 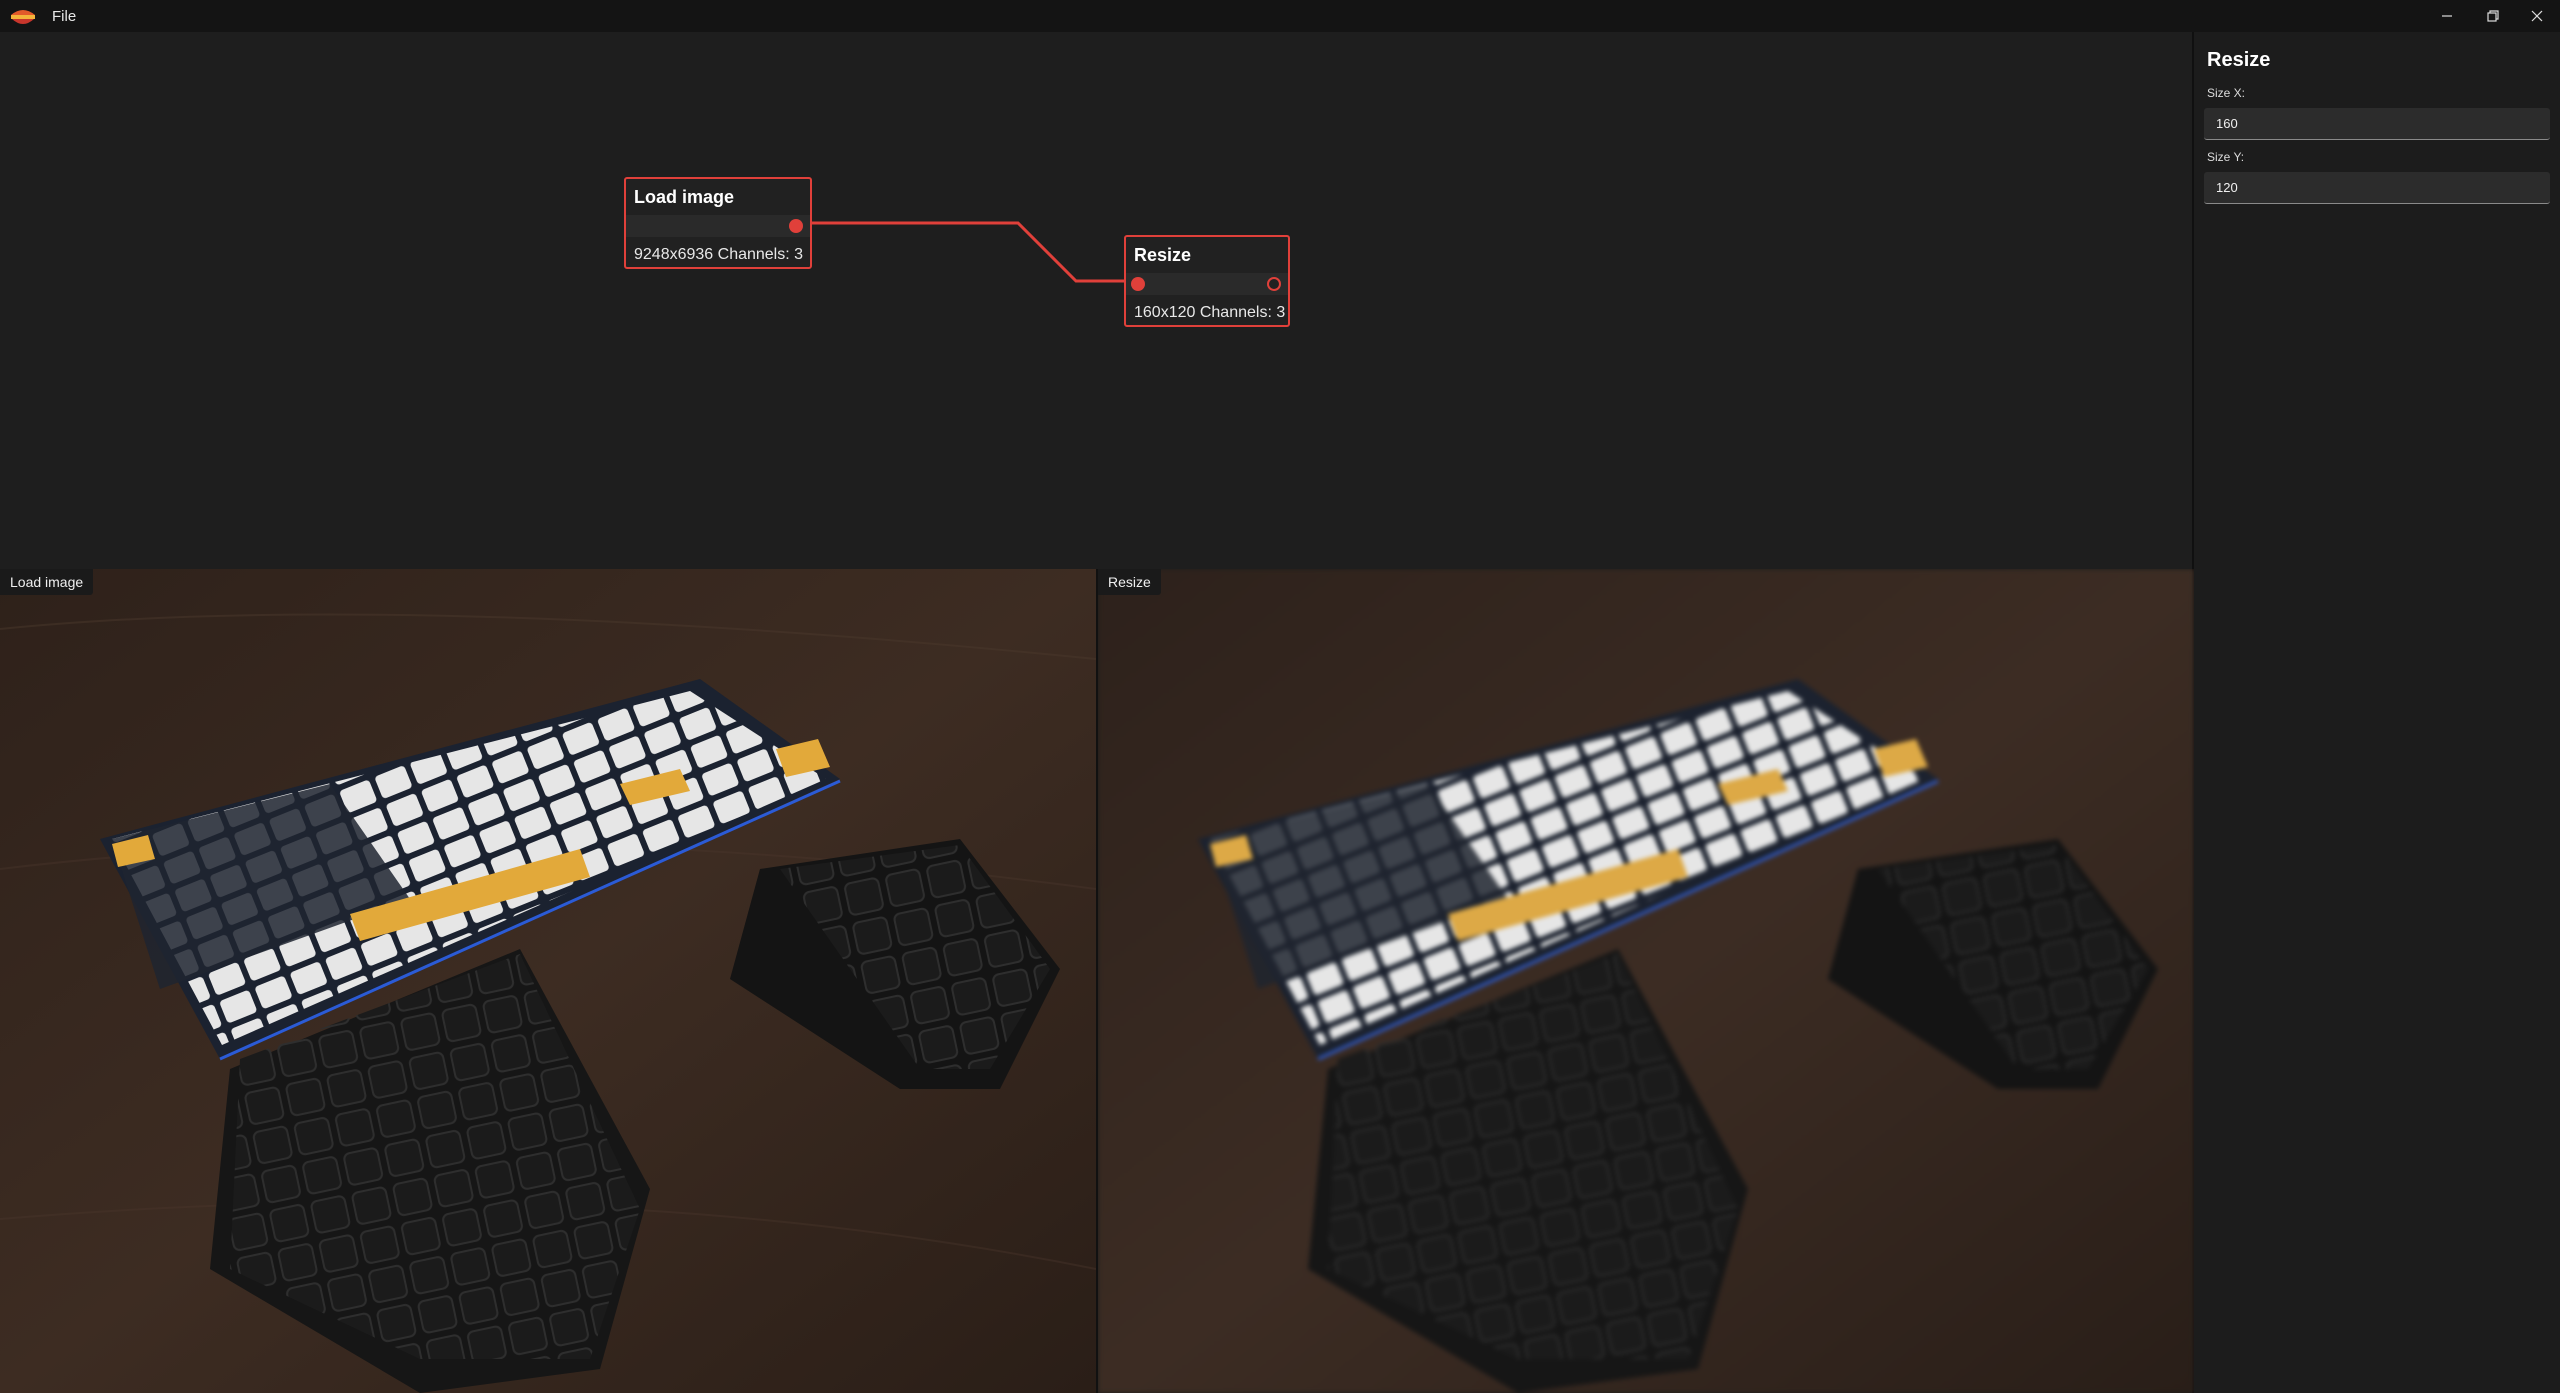 I want to click on connection-wires, so click(x=968, y=254).